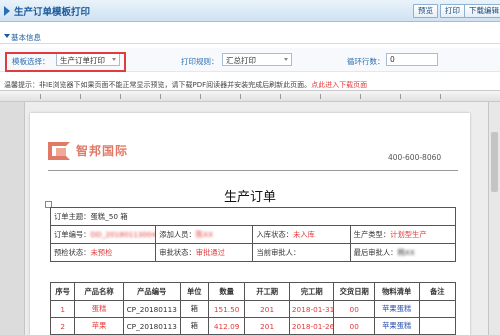 The height and width of the screenshot is (335, 500). I want to click on download-page-link: 点此进入下载页面, so click(339, 85).